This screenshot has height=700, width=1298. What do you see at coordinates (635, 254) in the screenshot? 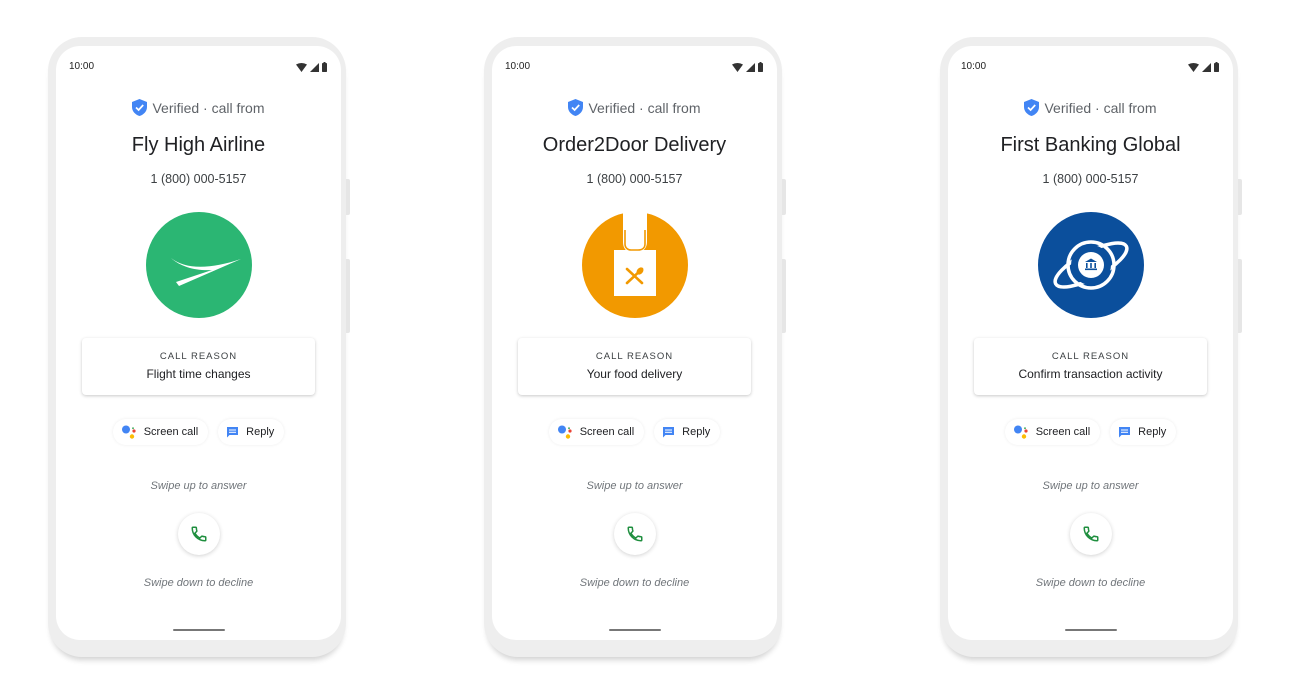
I see `food-delivery-bag-logo-icon` at bounding box center [635, 254].